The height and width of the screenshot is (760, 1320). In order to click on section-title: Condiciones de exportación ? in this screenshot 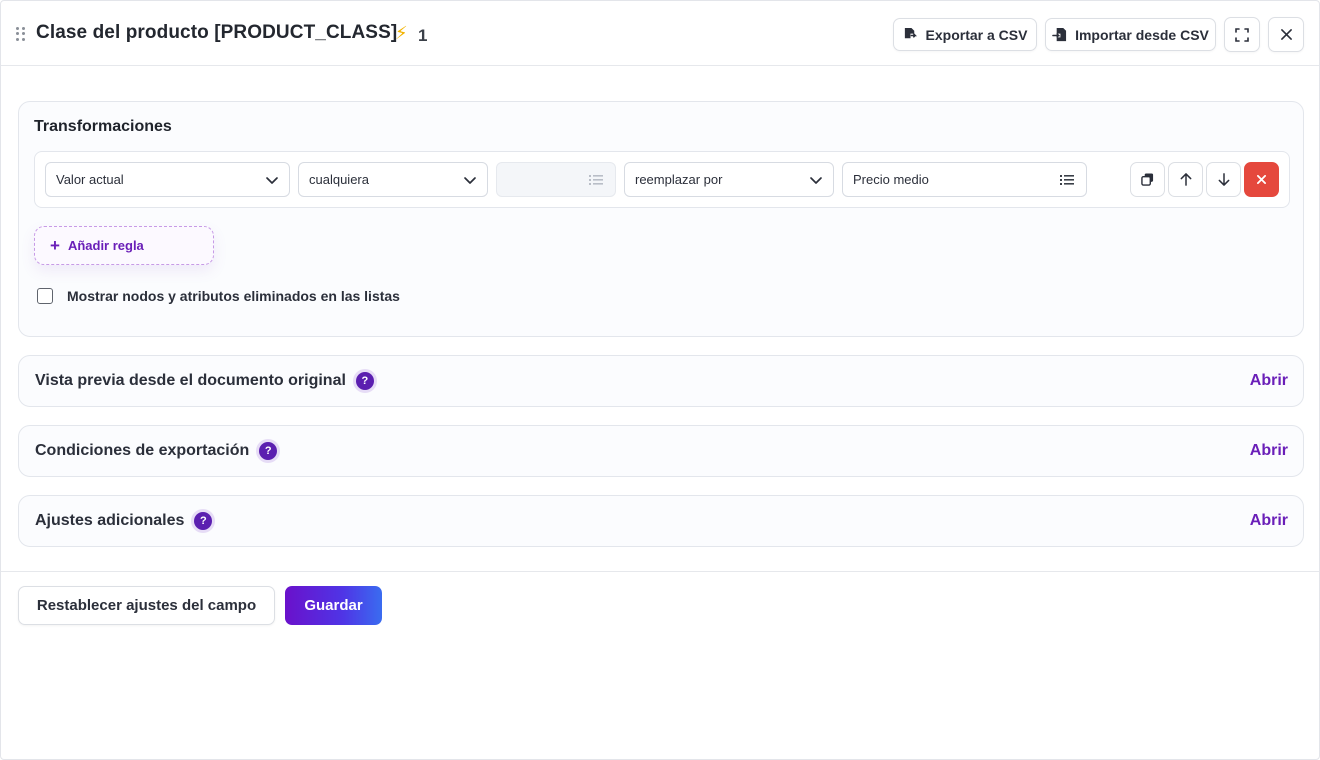, I will do `click(156, 451)`.